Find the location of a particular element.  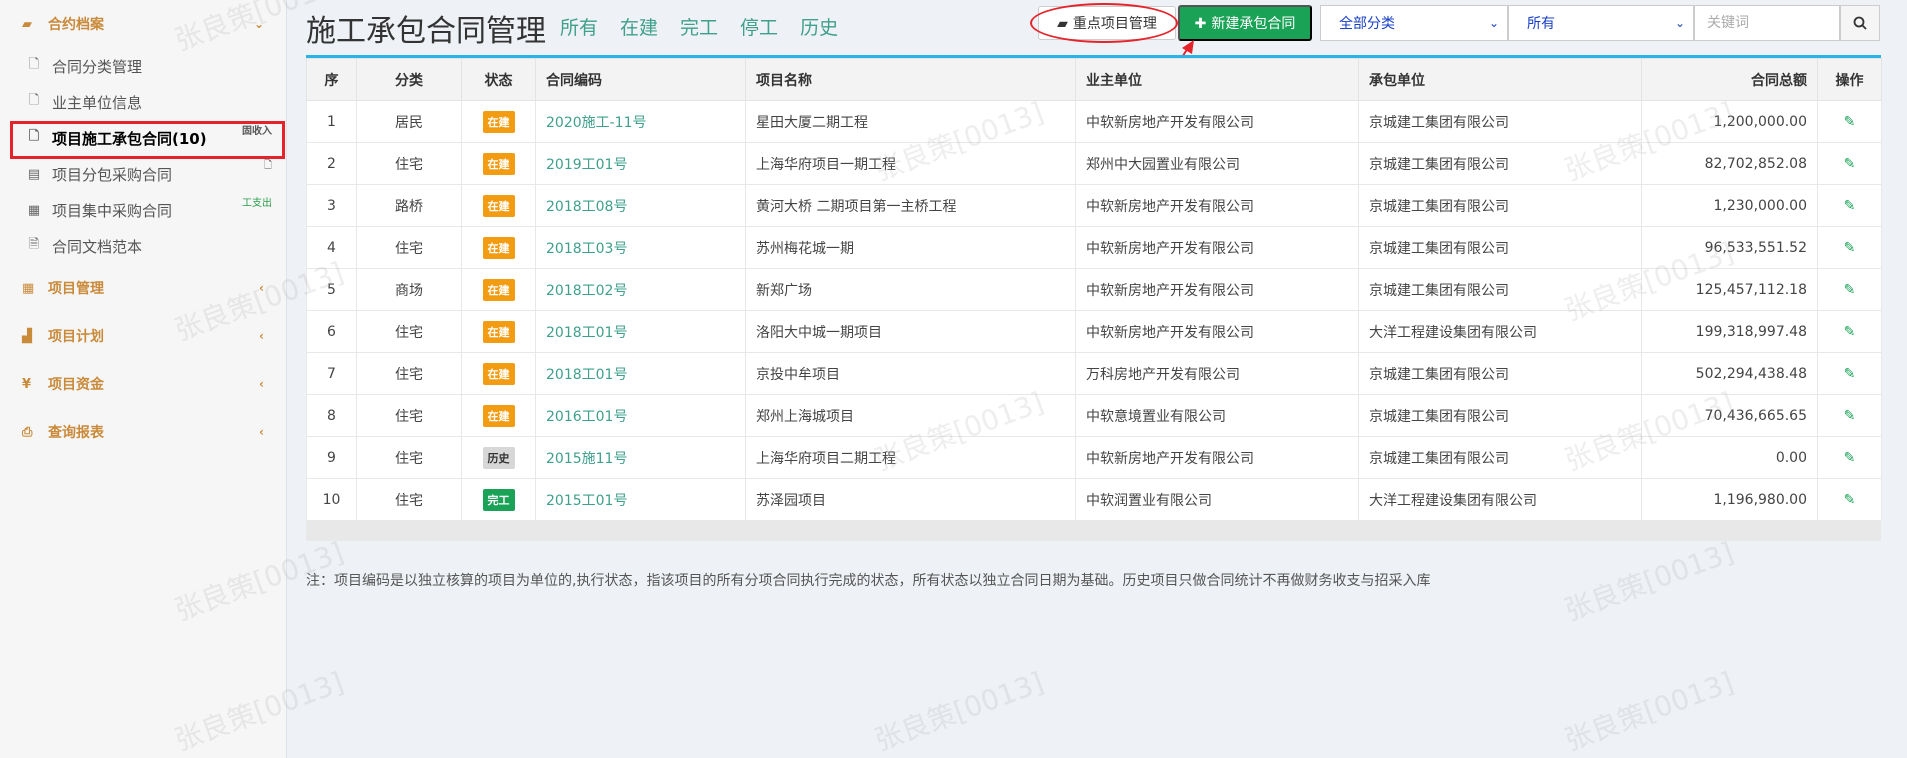

word-file-icon: 🗎 is located at coordinates (34, 244).